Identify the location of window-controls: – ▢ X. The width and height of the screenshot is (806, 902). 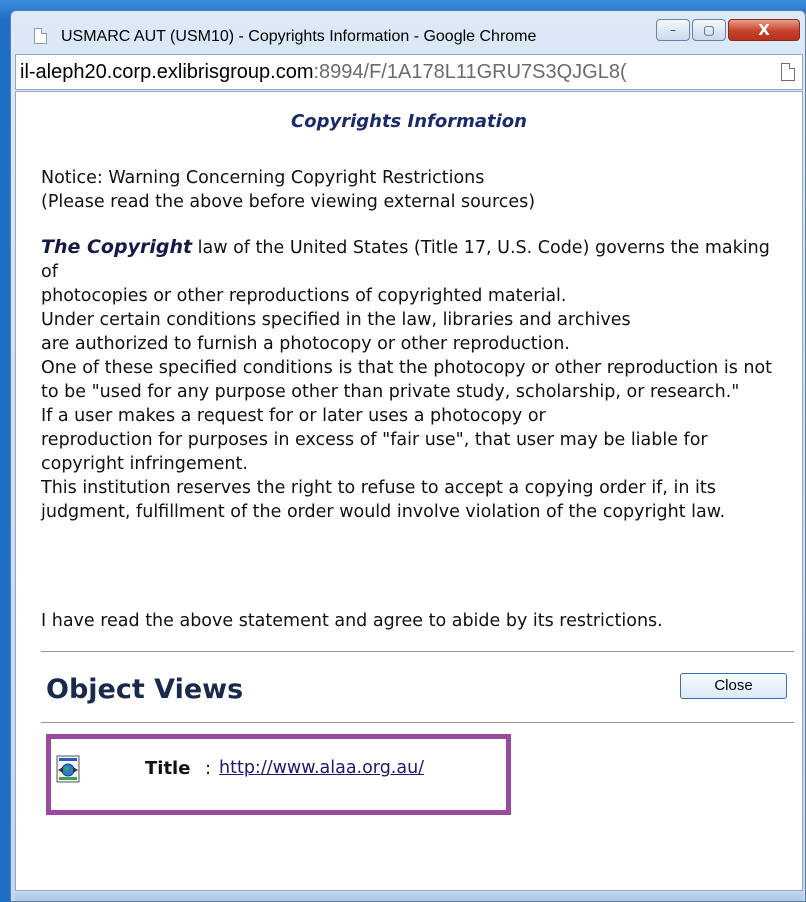
(729, 31).